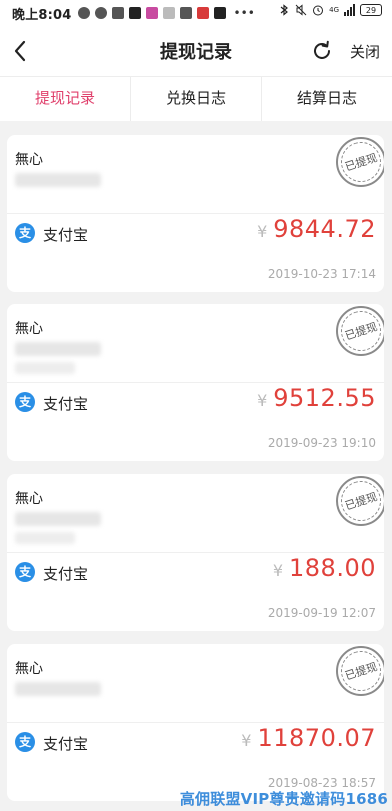 The width and height of the screenshot is (392, 811). What do you see at coordinates (318, 10) in the screenshot?
I see `alarm-icon` at bounding box center [318, 10].